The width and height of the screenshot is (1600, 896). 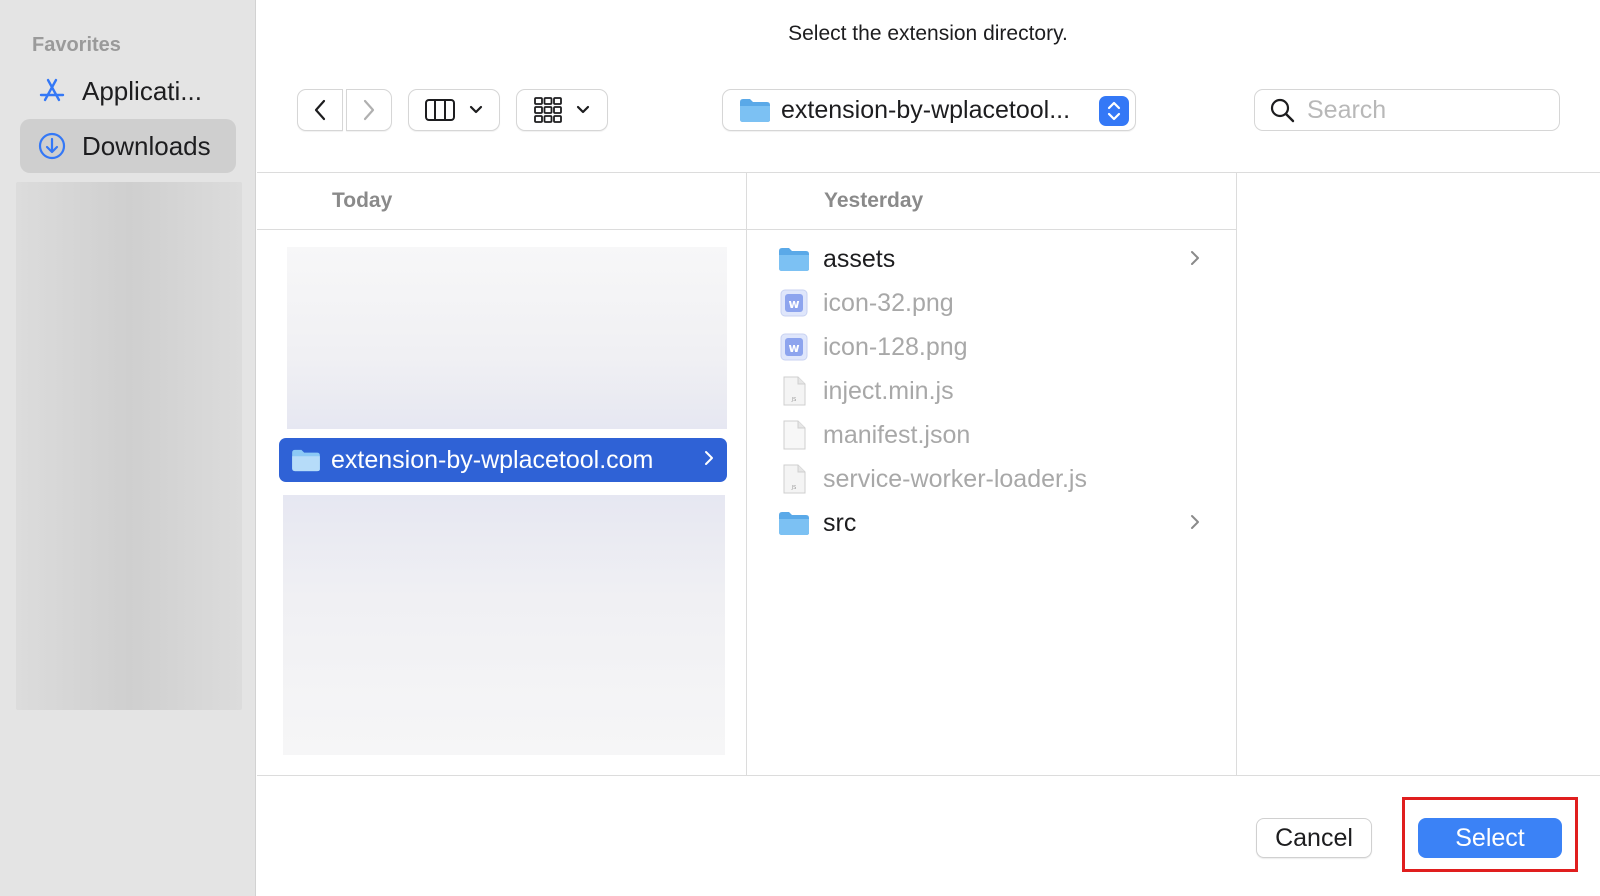 What do you see at coordinates (997, 347) in the screenshot?
I see `list-item-icon-128: w icon-128.png` at bounding box center [997, 347].